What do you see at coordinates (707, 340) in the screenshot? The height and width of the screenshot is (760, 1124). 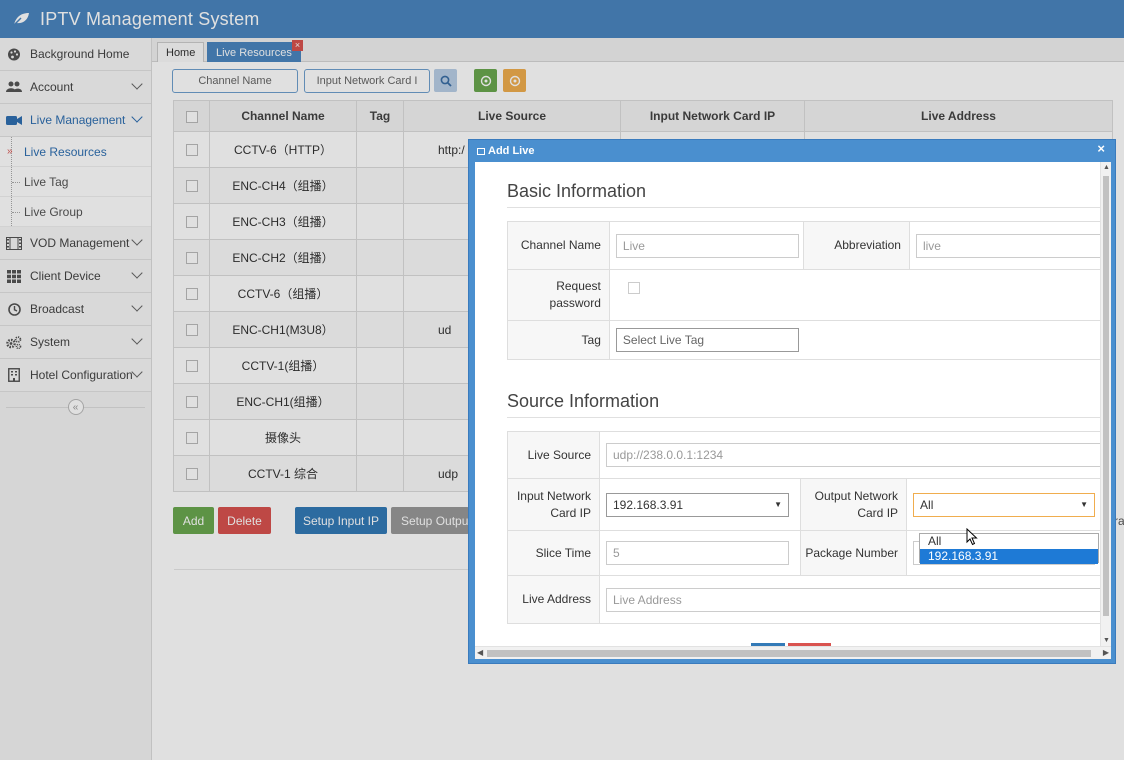 I see `tag-select: Select Live Tag` at bounding box center [707, 340].